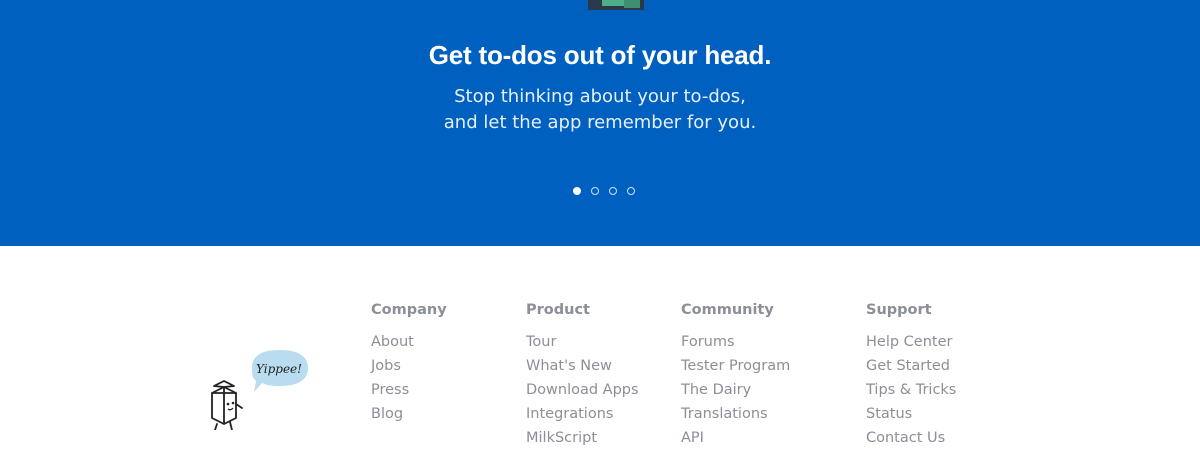 The image size is (1200, 450). I want to click on footer-link-blog: Blog, so click(409, 414).